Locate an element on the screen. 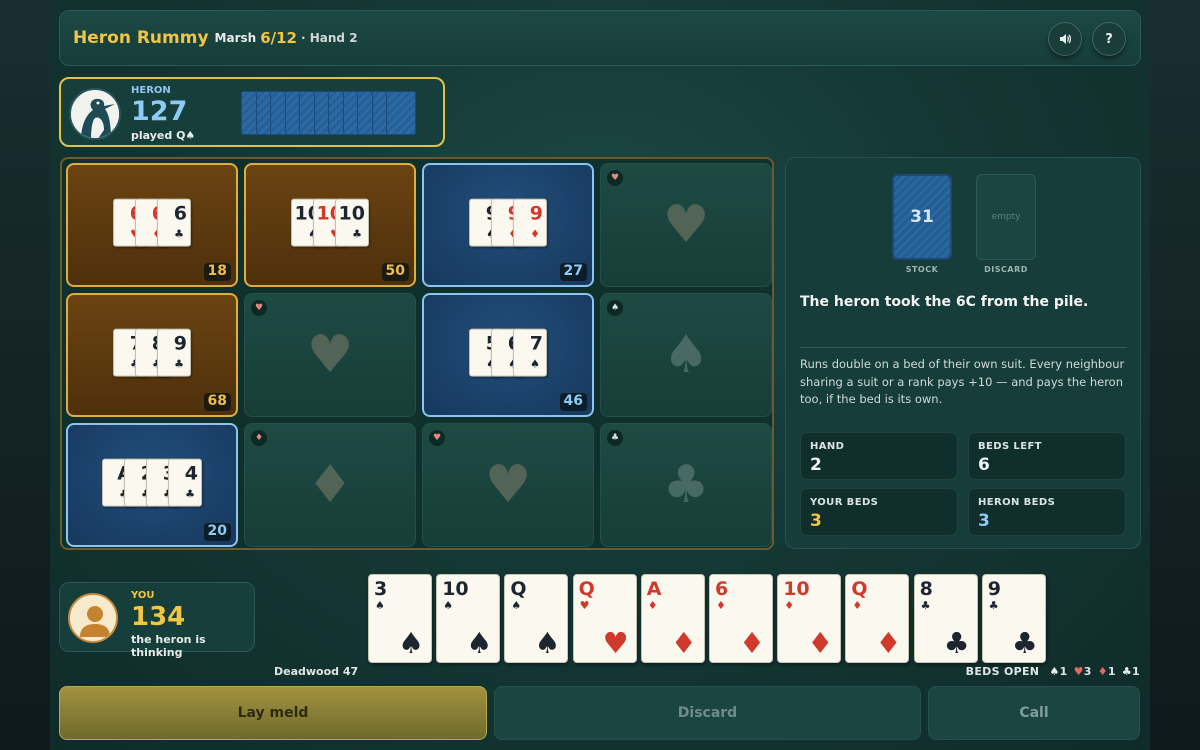  hand-card: Q ♦ ♦ is located at coordinates (877, 618).